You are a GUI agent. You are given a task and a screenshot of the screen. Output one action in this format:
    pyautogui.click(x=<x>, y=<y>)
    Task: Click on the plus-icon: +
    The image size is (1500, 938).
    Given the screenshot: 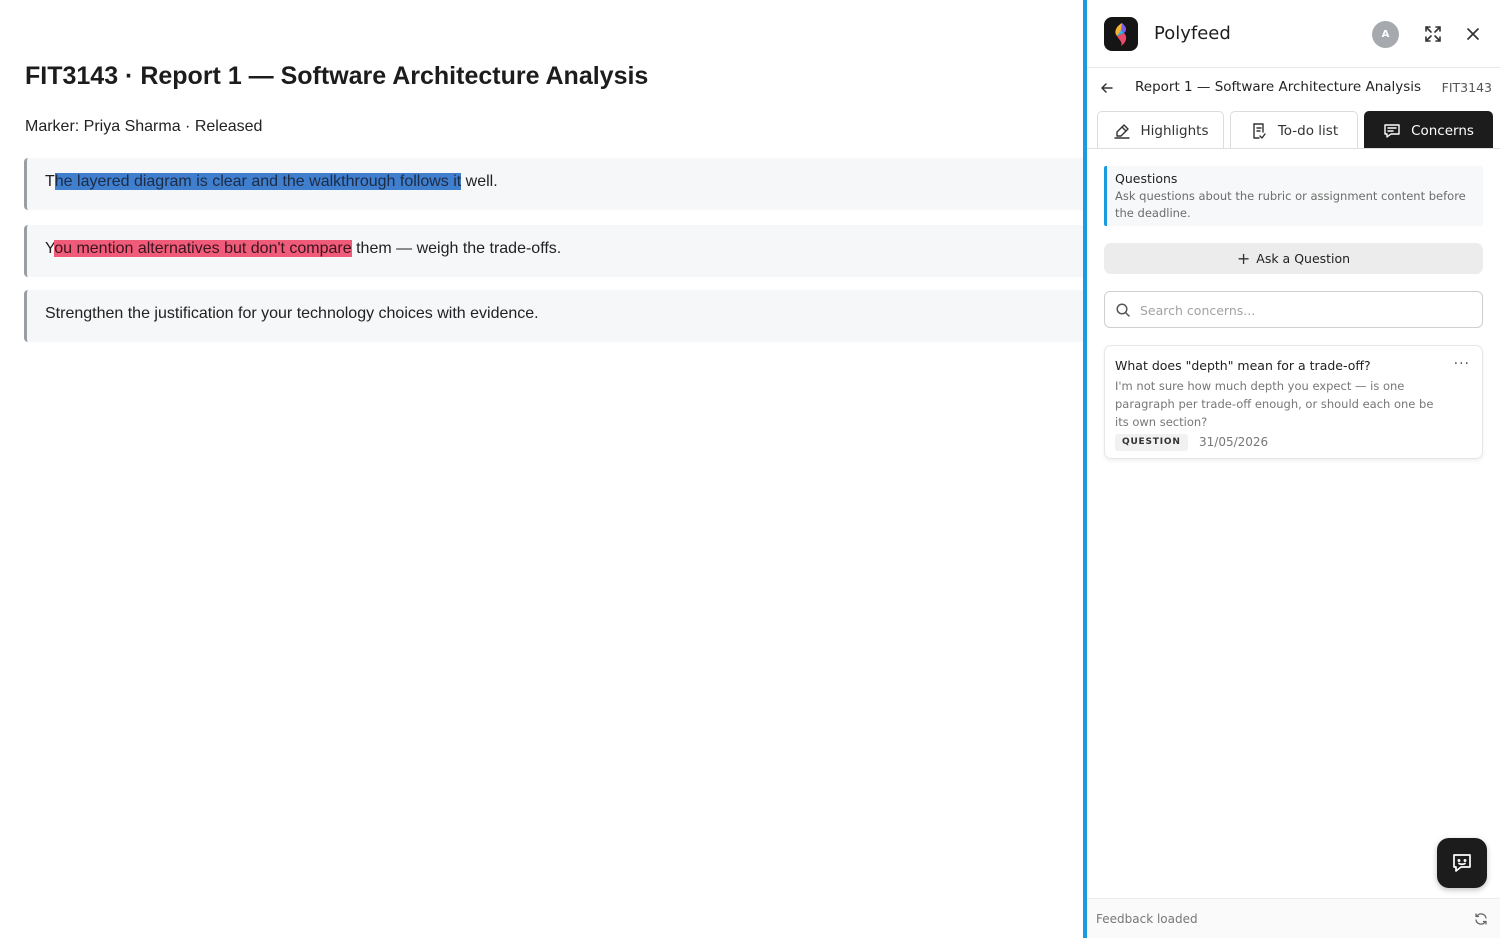 What is the action you would take?
    pyautogui.click(x=1243, y=258)
    